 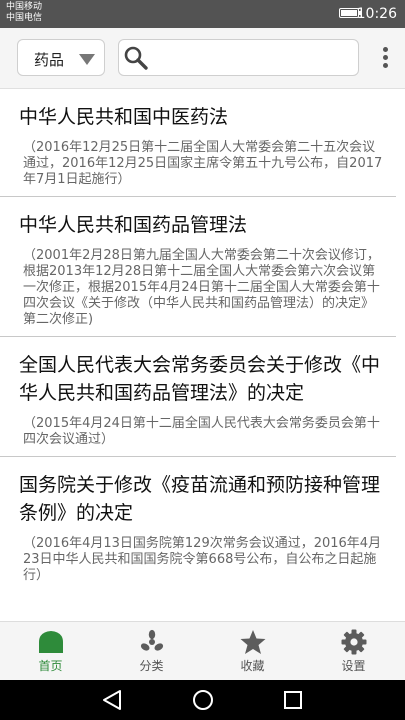 What do you see at coordinates (124, 117) in the screenshot?
I see `law-title: 中华人民共和国中医药法` at bounding box center [124, 117].